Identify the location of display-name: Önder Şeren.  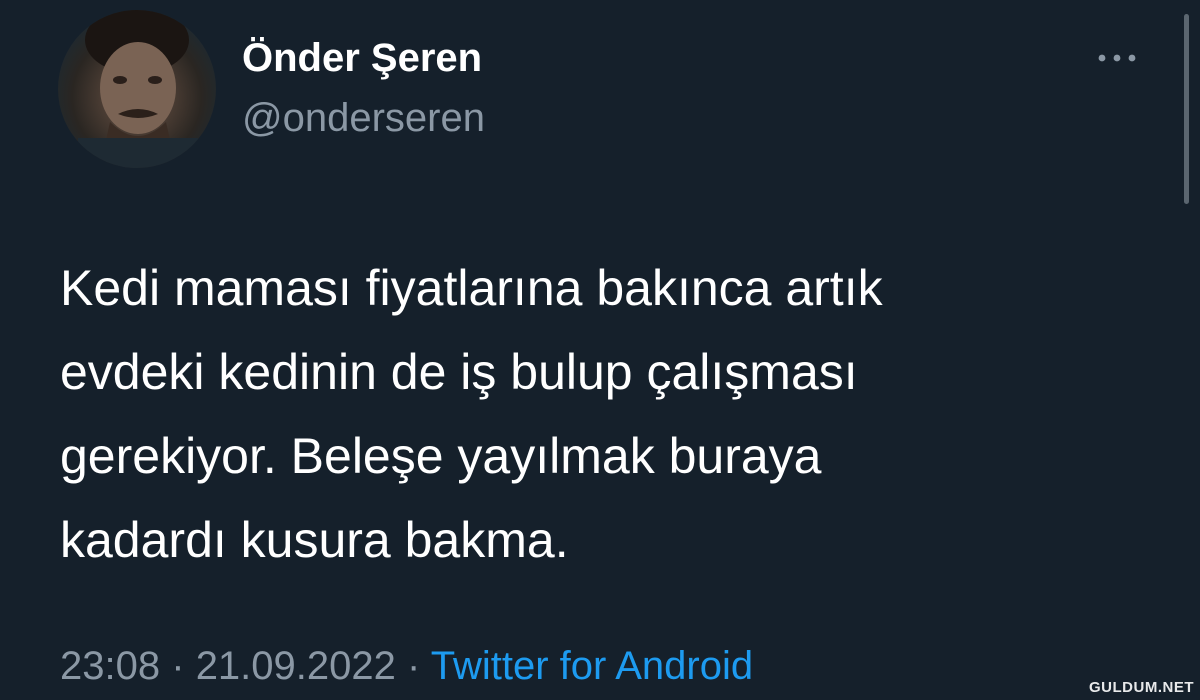
(362, 58).